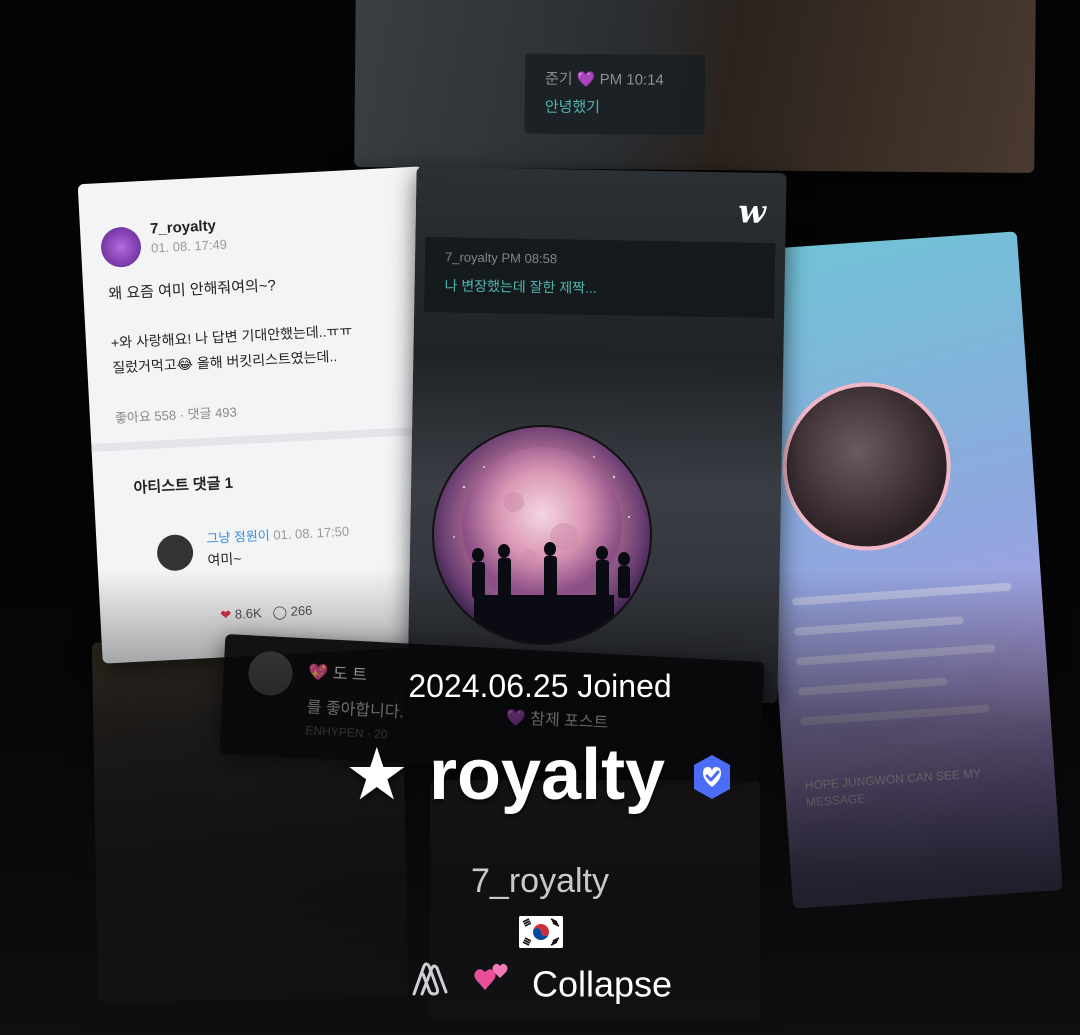 This screenshot has height=1035, width=1080. What do you see at coordinates (189, 246) in the screenshot?
I see `post-date: 01. 08. 17:49` at bounding box center [189, 246].